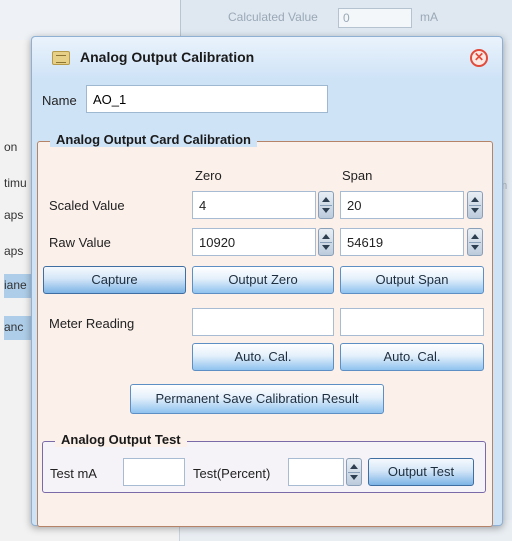  I want to click on output-span-button: Output Span, so click(412, 280).